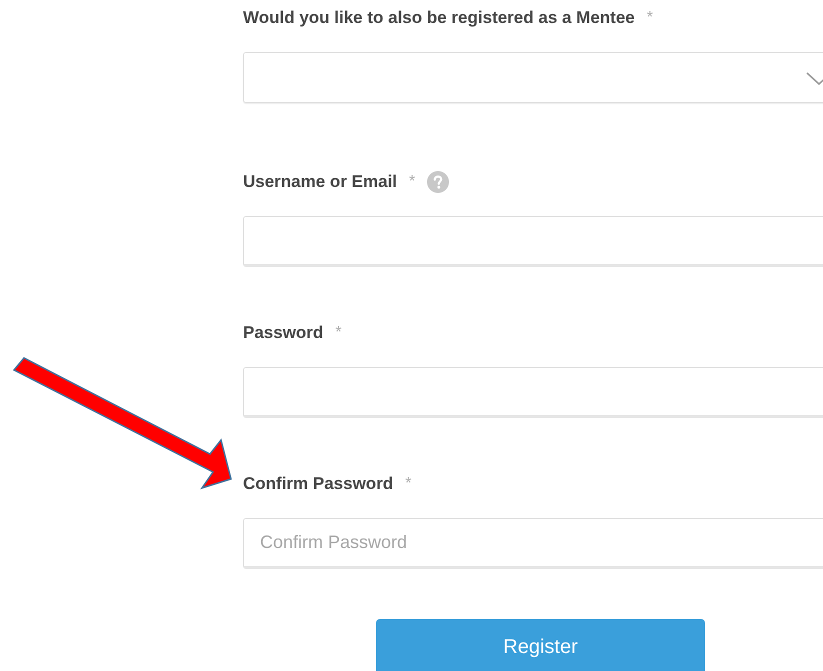  Describe the element at coordinates (533, 77) in the screenshot. I see `dropdown-field` at that location.